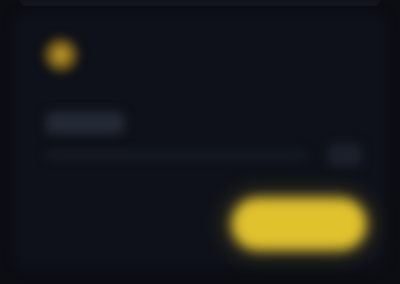 The image size is (400, 284). What do you see at coordinates (185, 78) in the screenshot?
I see `dialog-subtitle` at bounding box center [185, 78].